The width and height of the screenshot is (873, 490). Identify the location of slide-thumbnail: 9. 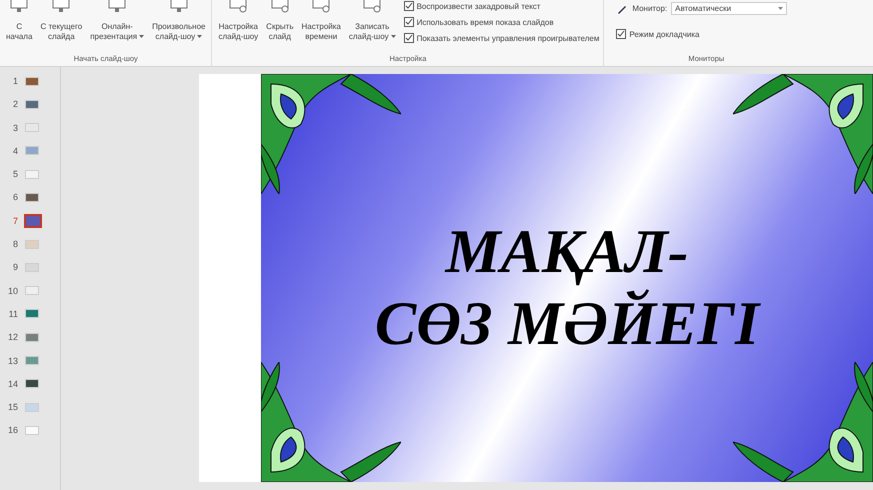
(30, 267).